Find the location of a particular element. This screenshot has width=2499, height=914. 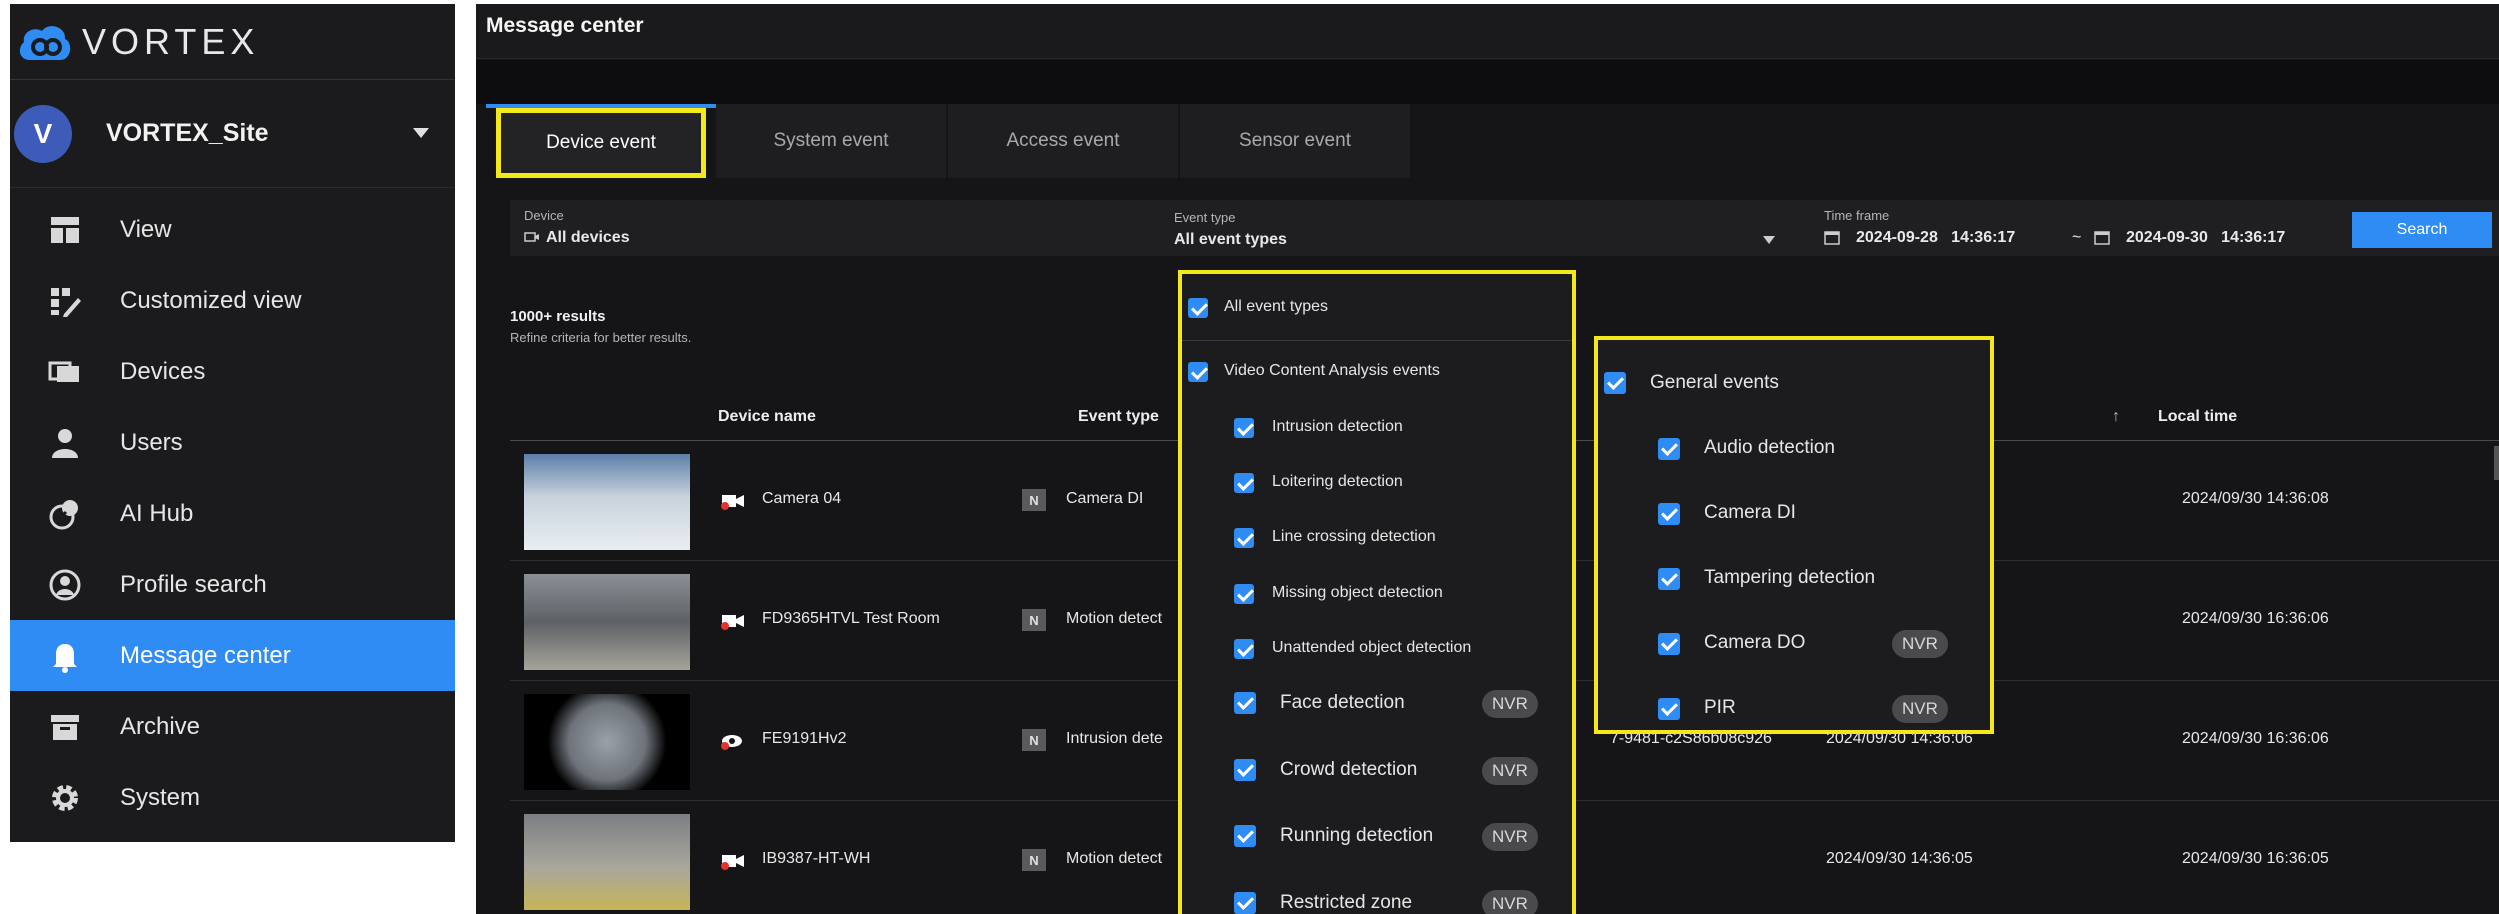

chevron-down-icon is located at coordinates (1769, 240).